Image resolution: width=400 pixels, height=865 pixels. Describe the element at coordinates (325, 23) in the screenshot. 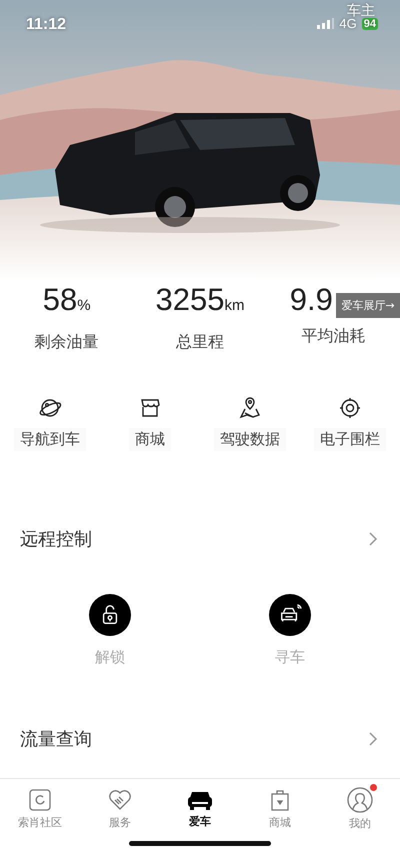

I see `signal-icon` at that location.